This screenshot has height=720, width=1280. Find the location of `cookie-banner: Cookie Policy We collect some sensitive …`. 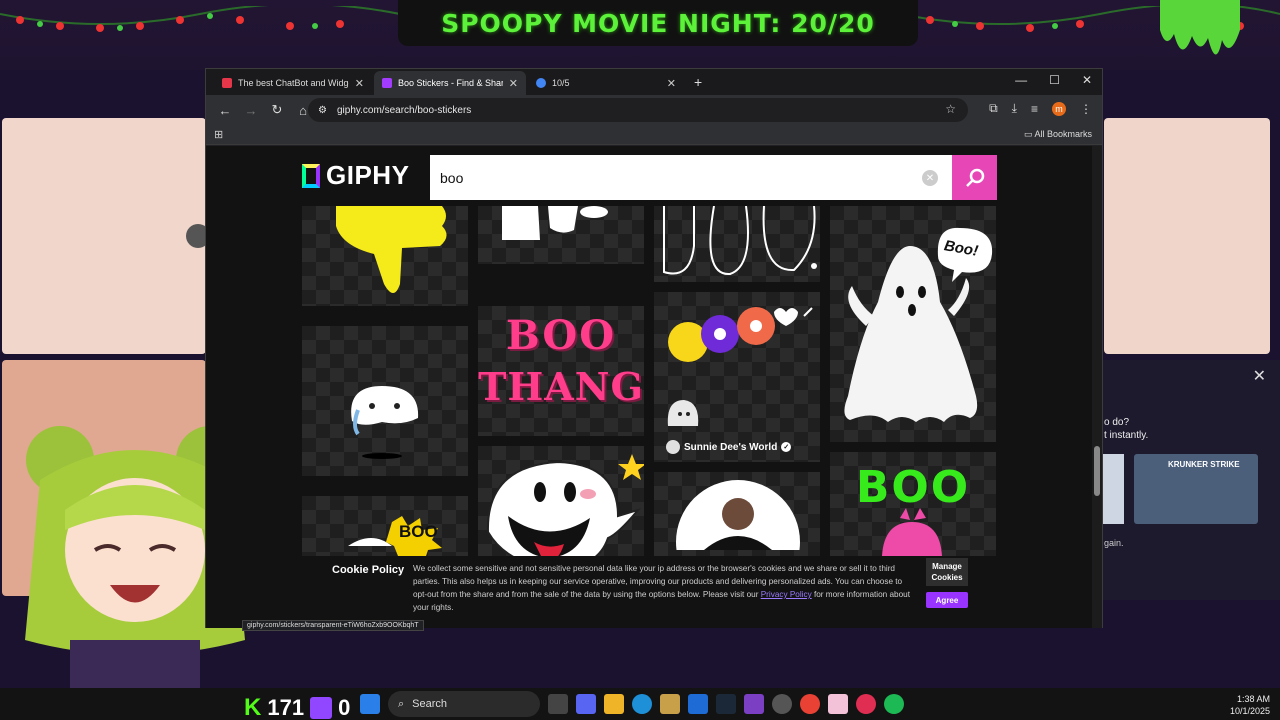

cookie-banner: Cookie Policy We collect some sensitive … is located at coordinates (650, 592).